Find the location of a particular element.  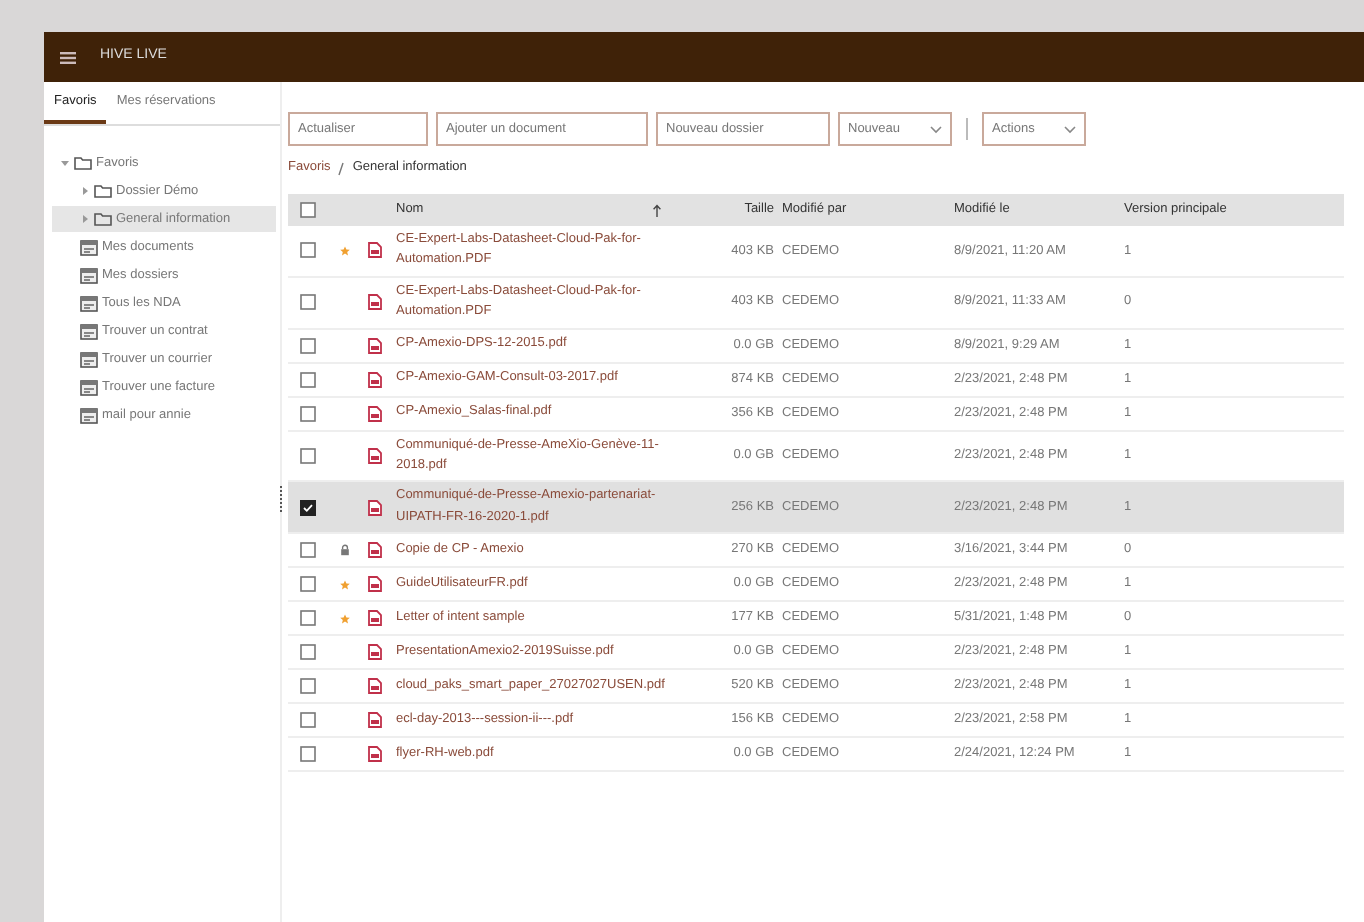

drag-handle is located at coordinates (281, 499).